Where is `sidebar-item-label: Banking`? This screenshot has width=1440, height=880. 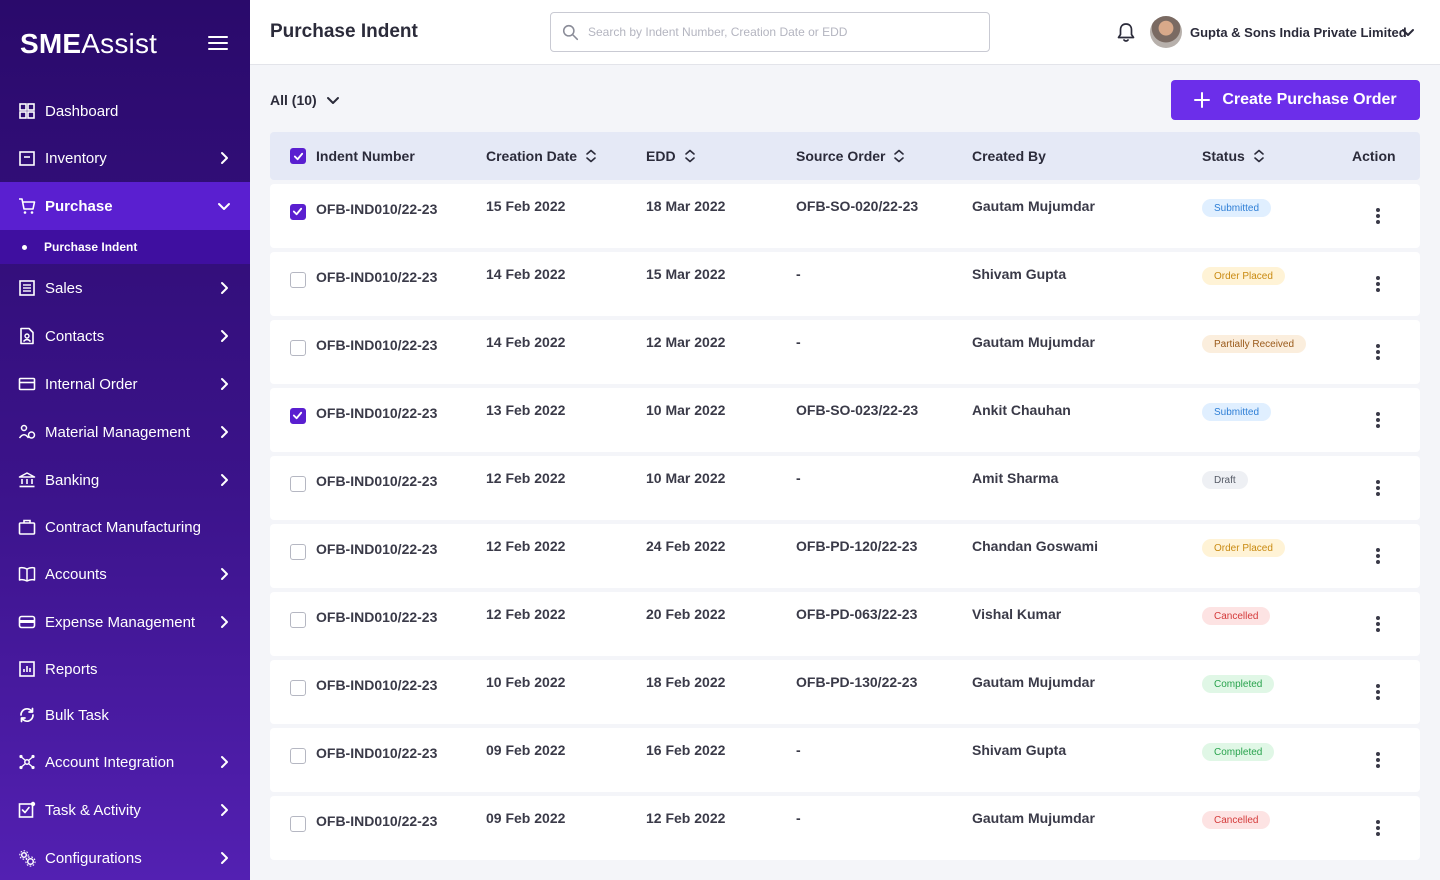
sidebar-item-label: Banking is located at coordinates (72, 480).